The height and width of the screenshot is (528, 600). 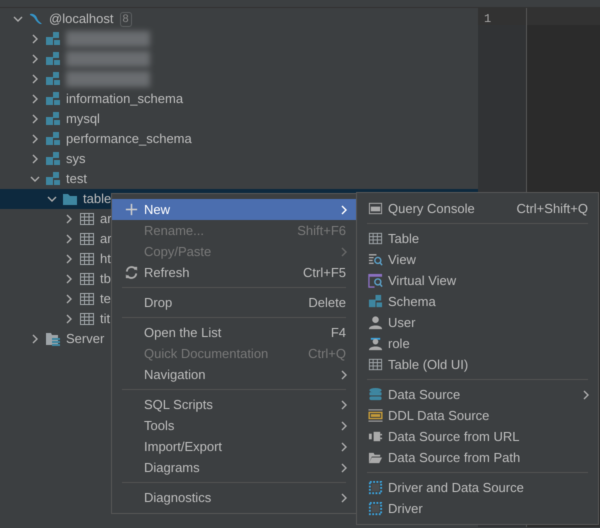 What do you see at coordinates (85, 339) in the screenshot?
I see `tree-item-label: Server` at bounding box center [85, 339].